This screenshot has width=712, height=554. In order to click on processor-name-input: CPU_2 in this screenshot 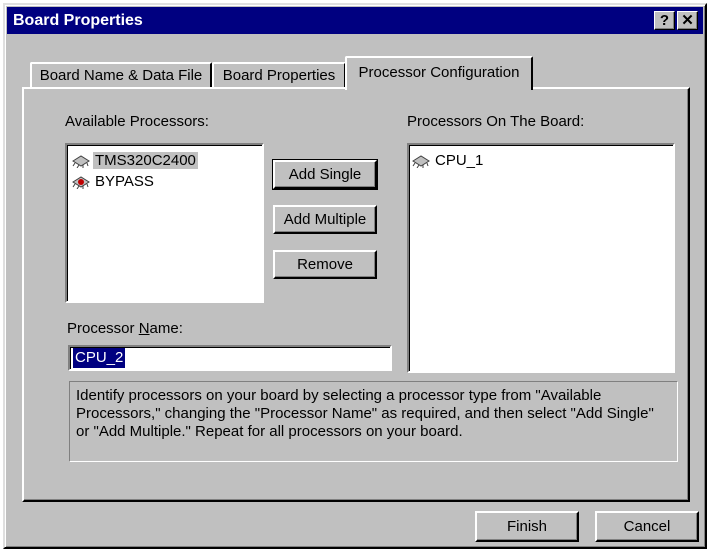, I will do `click(230, 358)`.